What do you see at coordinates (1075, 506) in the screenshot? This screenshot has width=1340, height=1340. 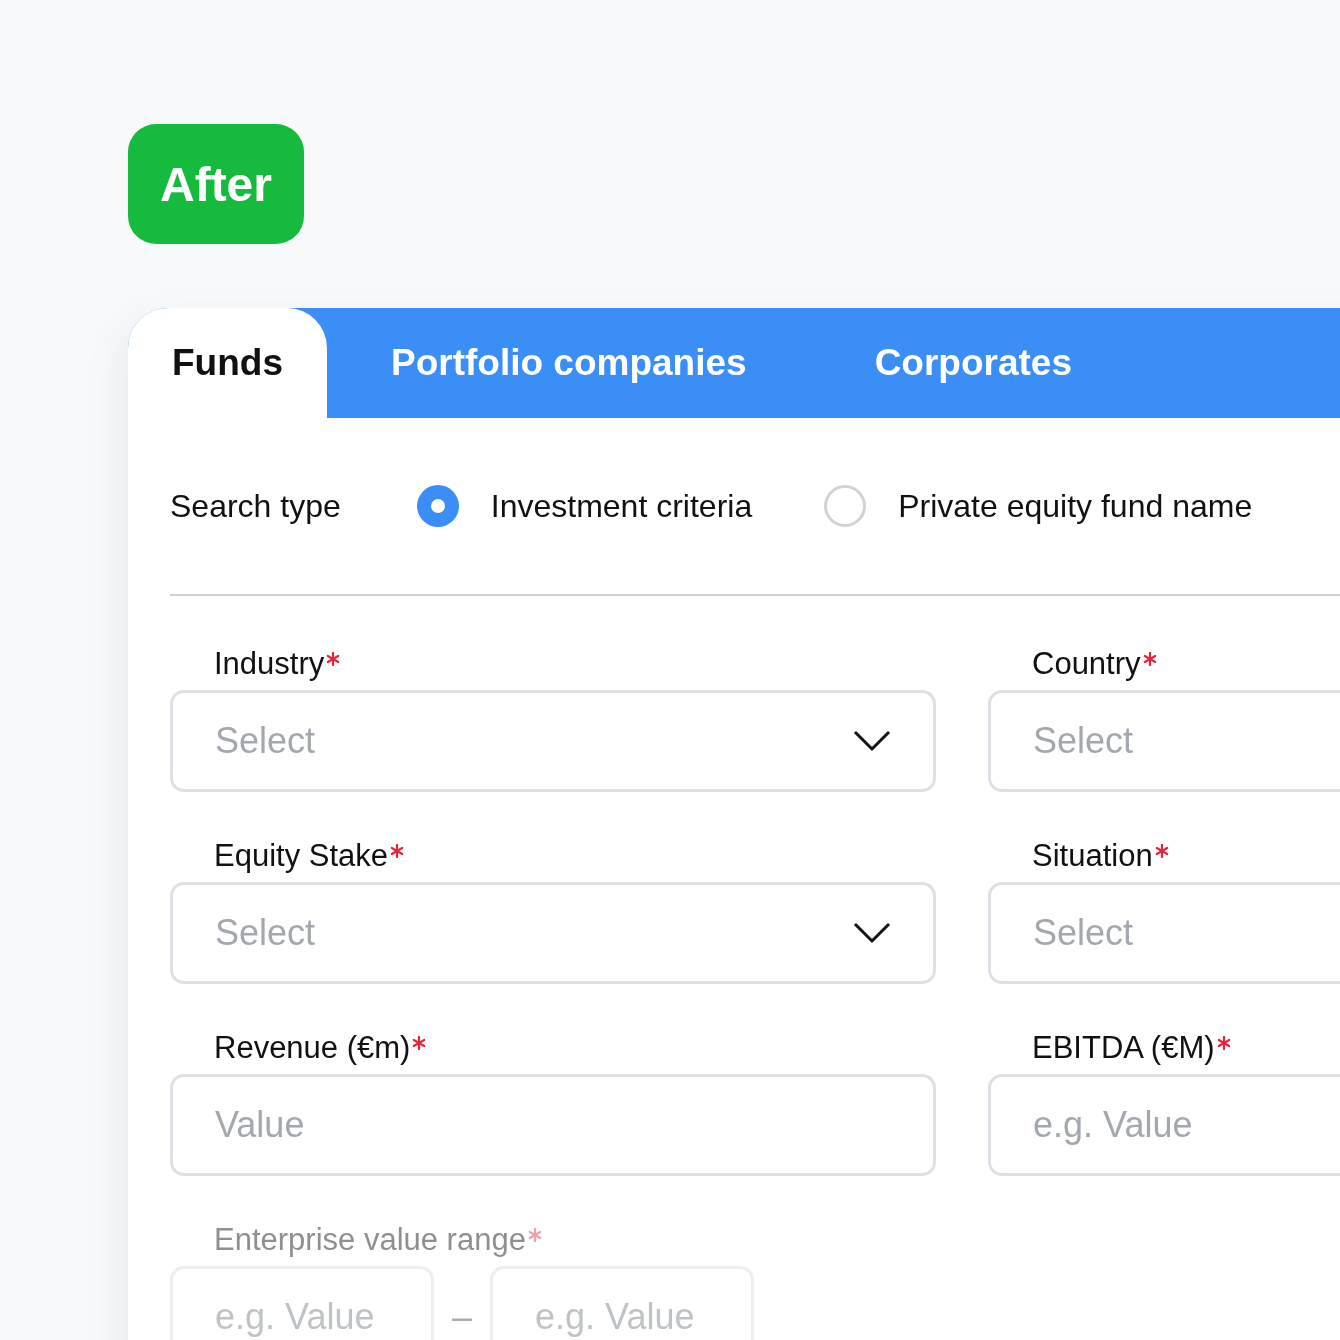 I see `radio-label: Private equity fund name` at bounding box center [1075, 506].